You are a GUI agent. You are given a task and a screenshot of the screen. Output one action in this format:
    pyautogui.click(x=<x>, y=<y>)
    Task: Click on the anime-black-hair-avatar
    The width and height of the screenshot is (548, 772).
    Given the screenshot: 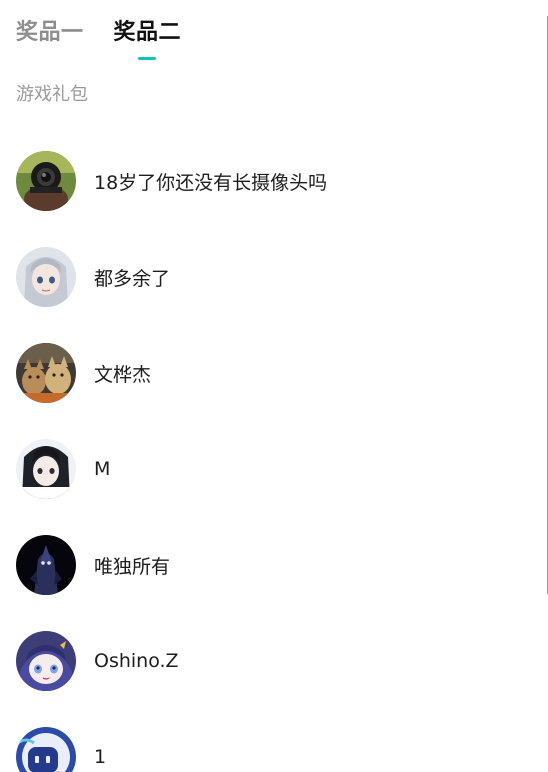 What is the action you would take?
    pyautogui.click(x=46, y=469)
    